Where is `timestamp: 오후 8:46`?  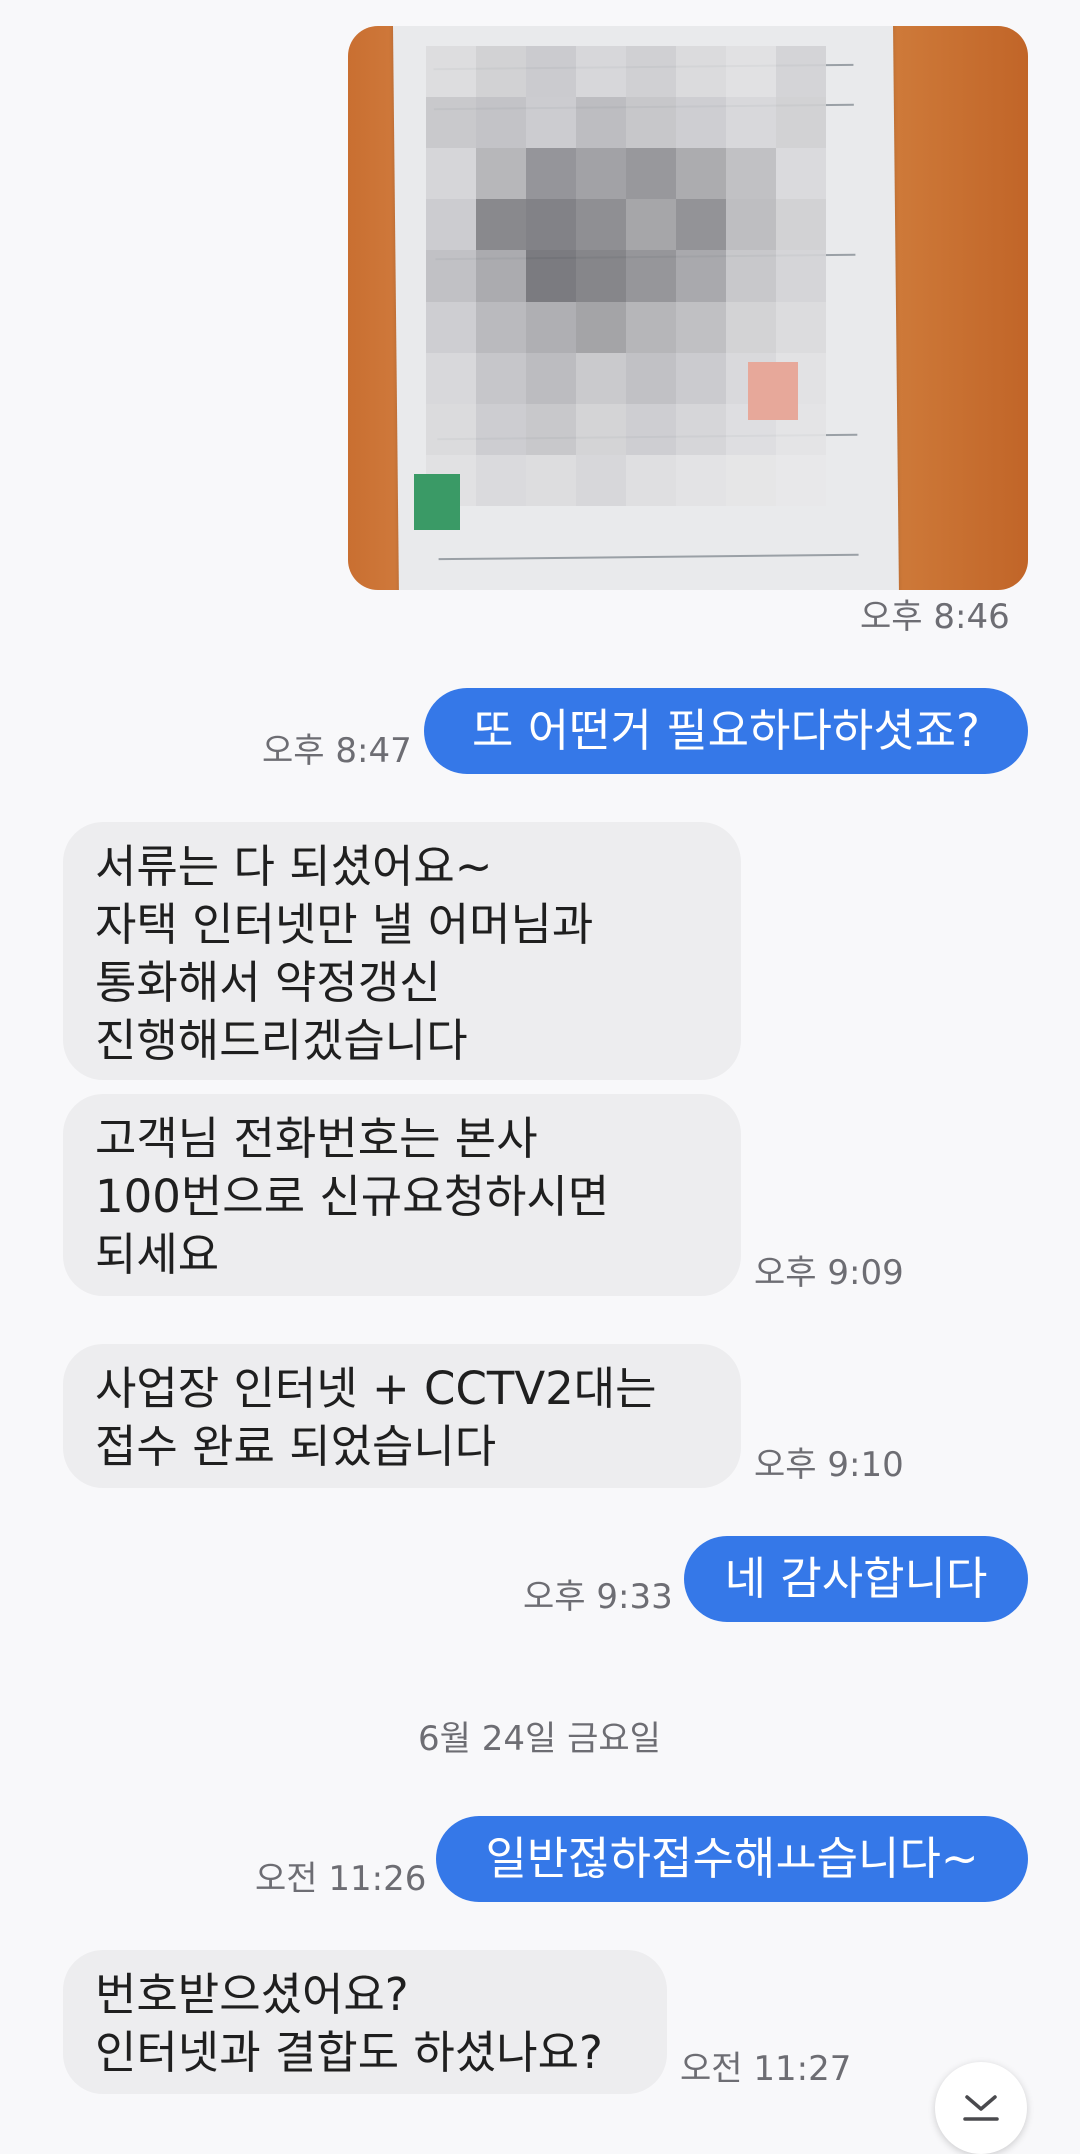 timestamp: 오후 8:46 is located at coordinates (935, 617).